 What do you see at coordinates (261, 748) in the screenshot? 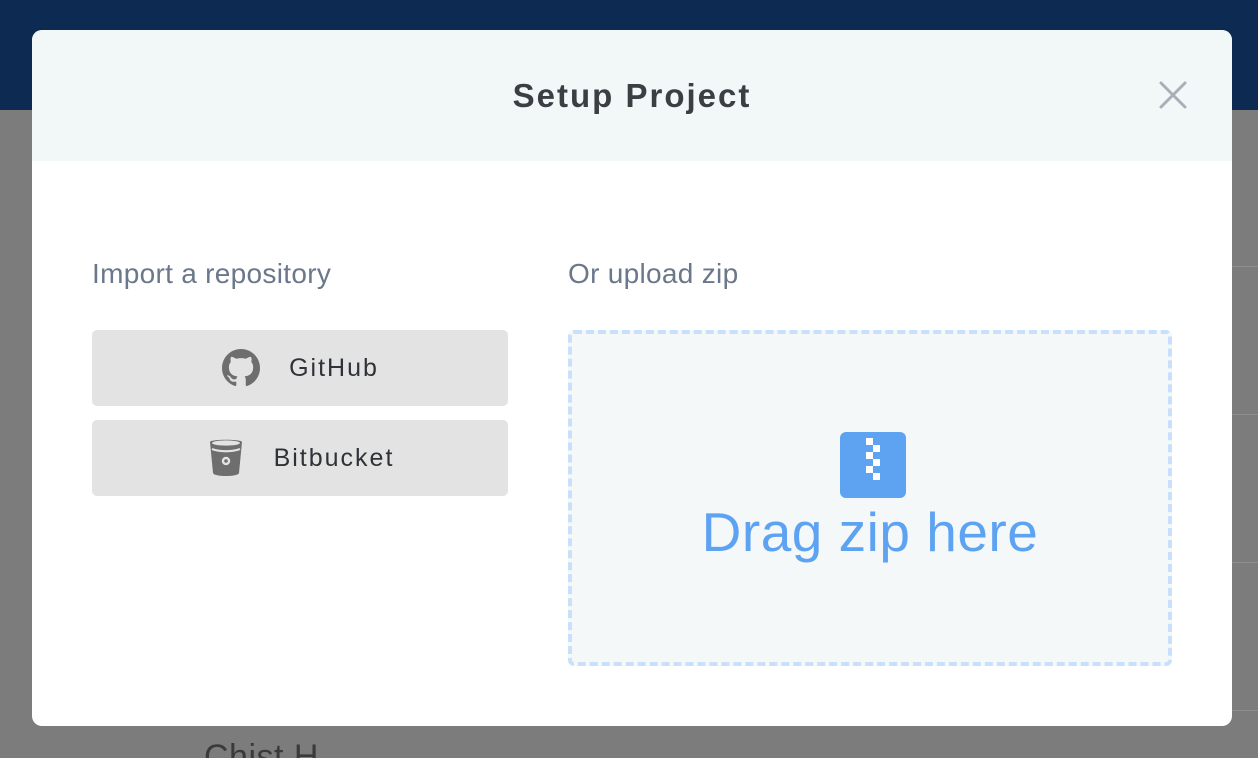
I see `background-heading: Chist H` at bounding box center [261, 748].